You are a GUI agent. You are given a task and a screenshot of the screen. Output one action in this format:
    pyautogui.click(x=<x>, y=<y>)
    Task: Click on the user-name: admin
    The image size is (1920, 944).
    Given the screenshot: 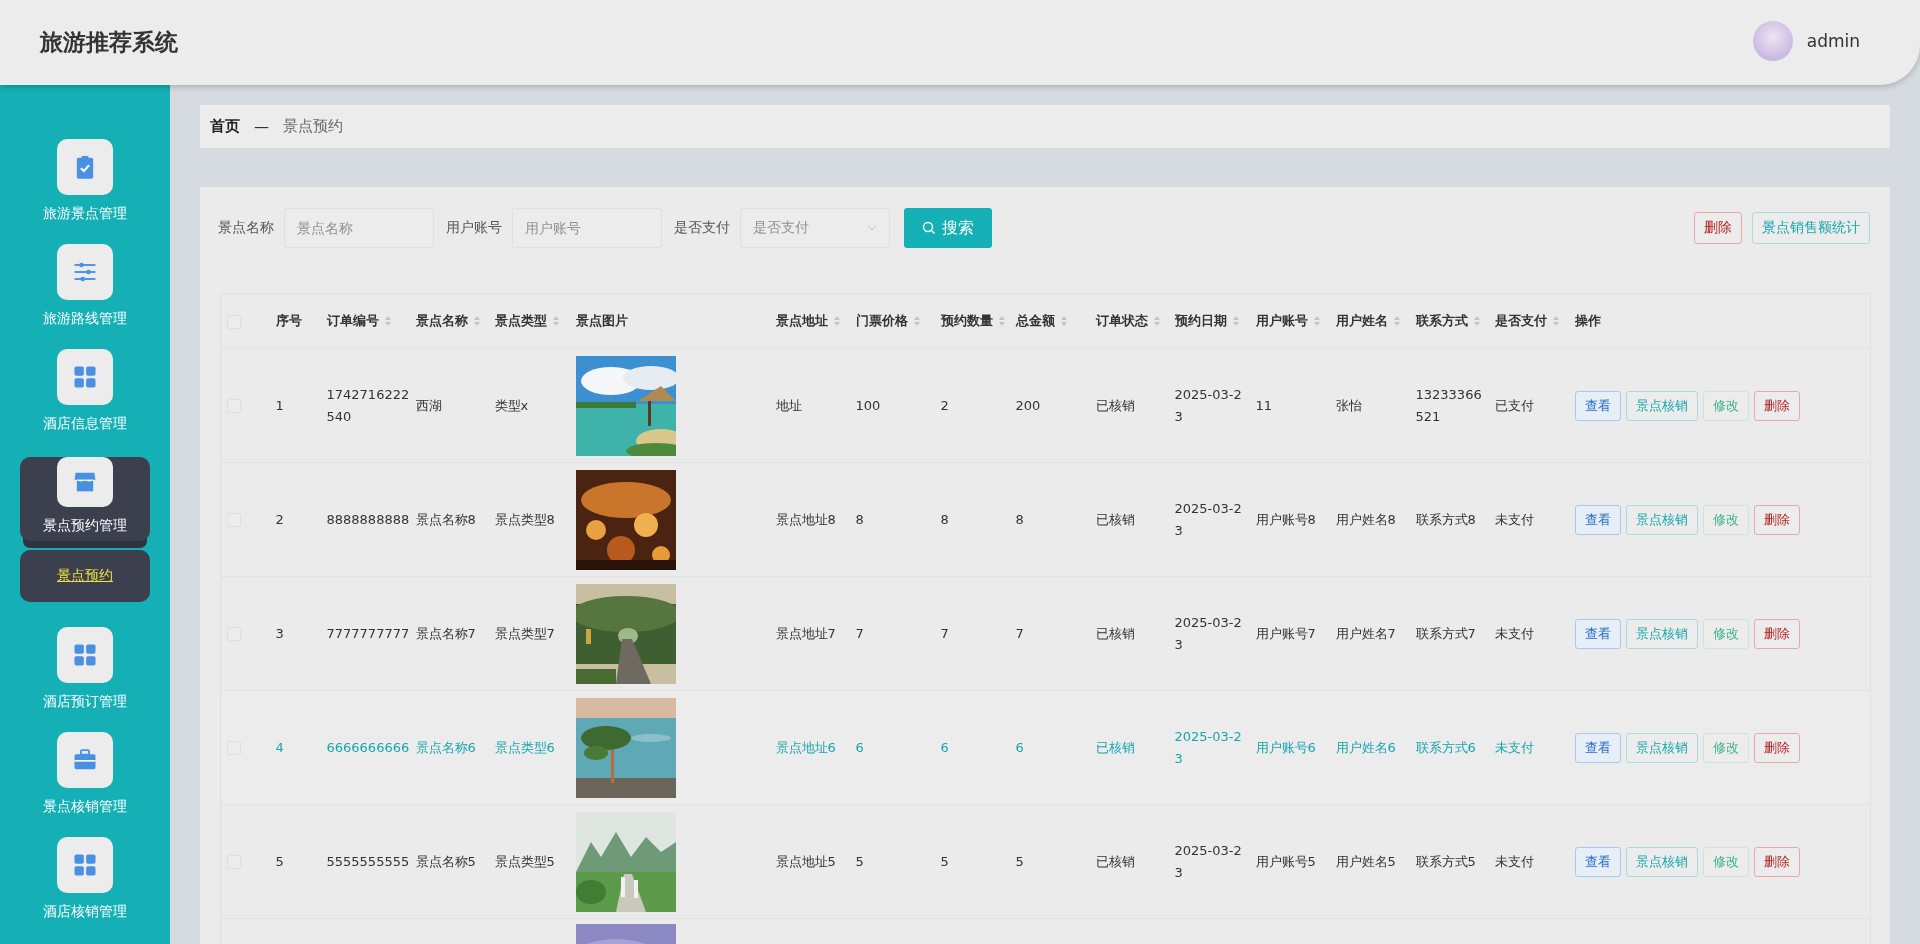 What is the action you would take?
    pyautogui.click(x=1833, y=40)
    